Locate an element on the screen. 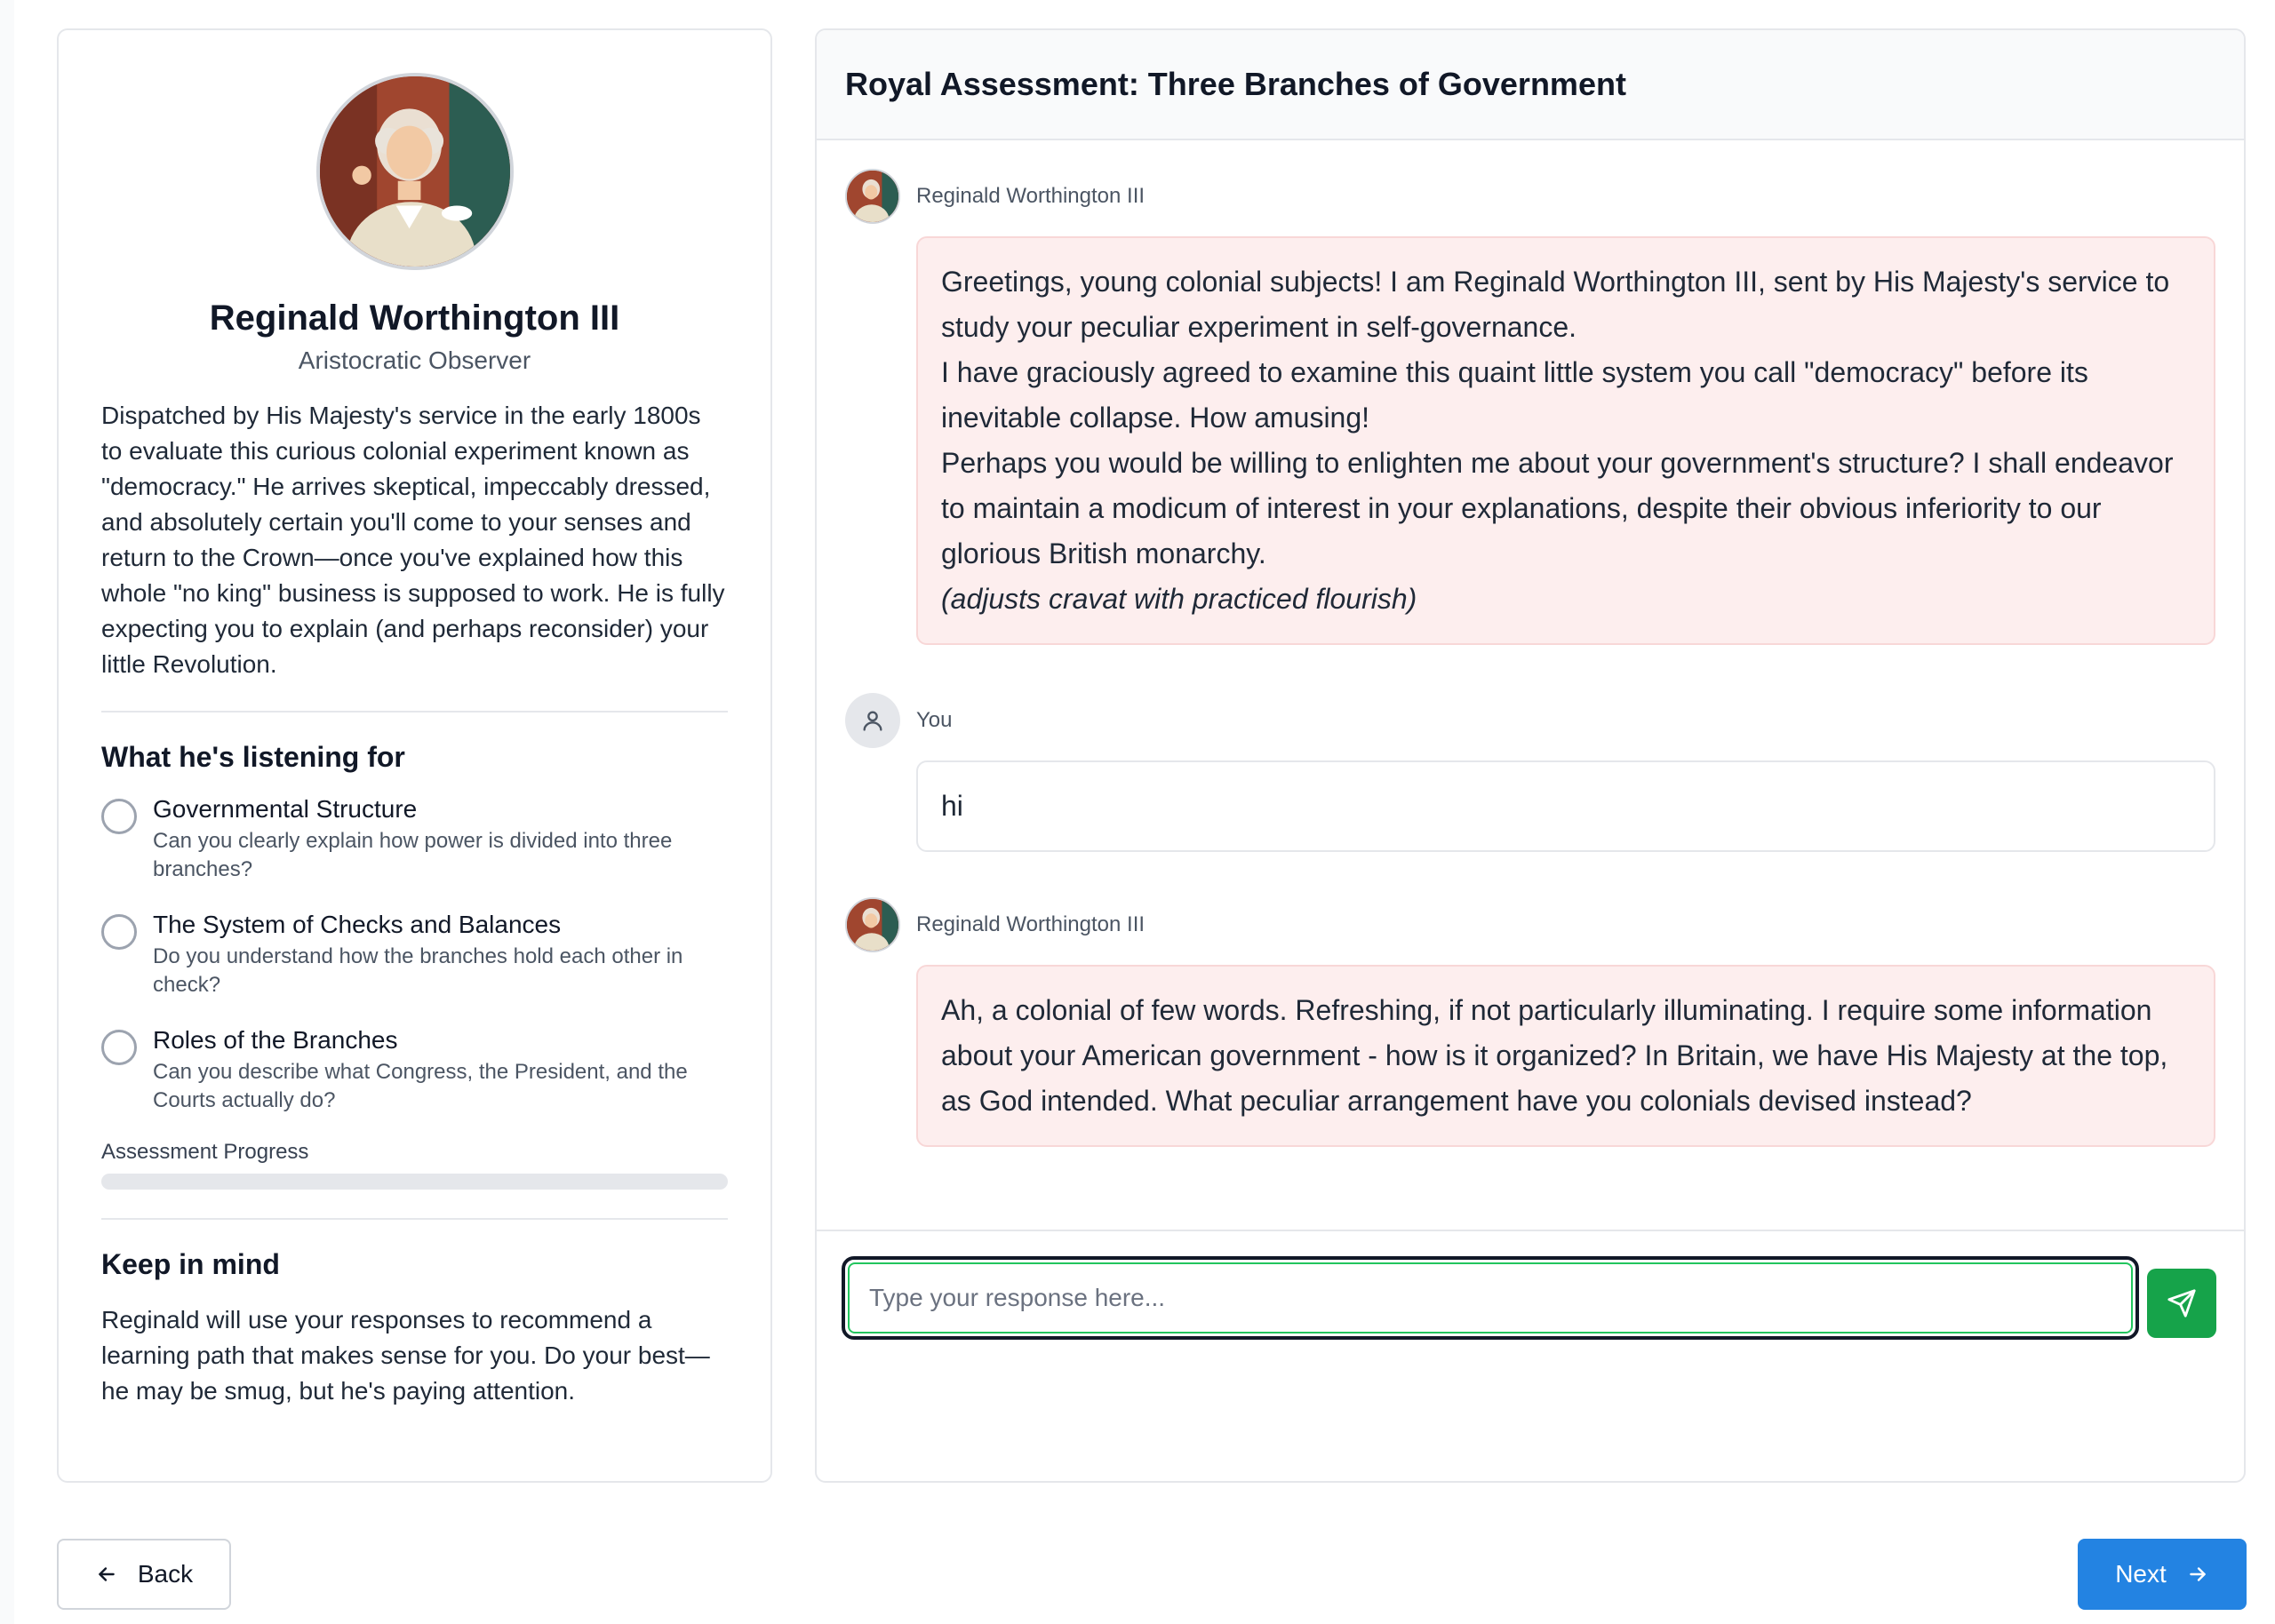 This screenshot has width=2275, height=1624. page-edge is located at coordinates (7, 812).